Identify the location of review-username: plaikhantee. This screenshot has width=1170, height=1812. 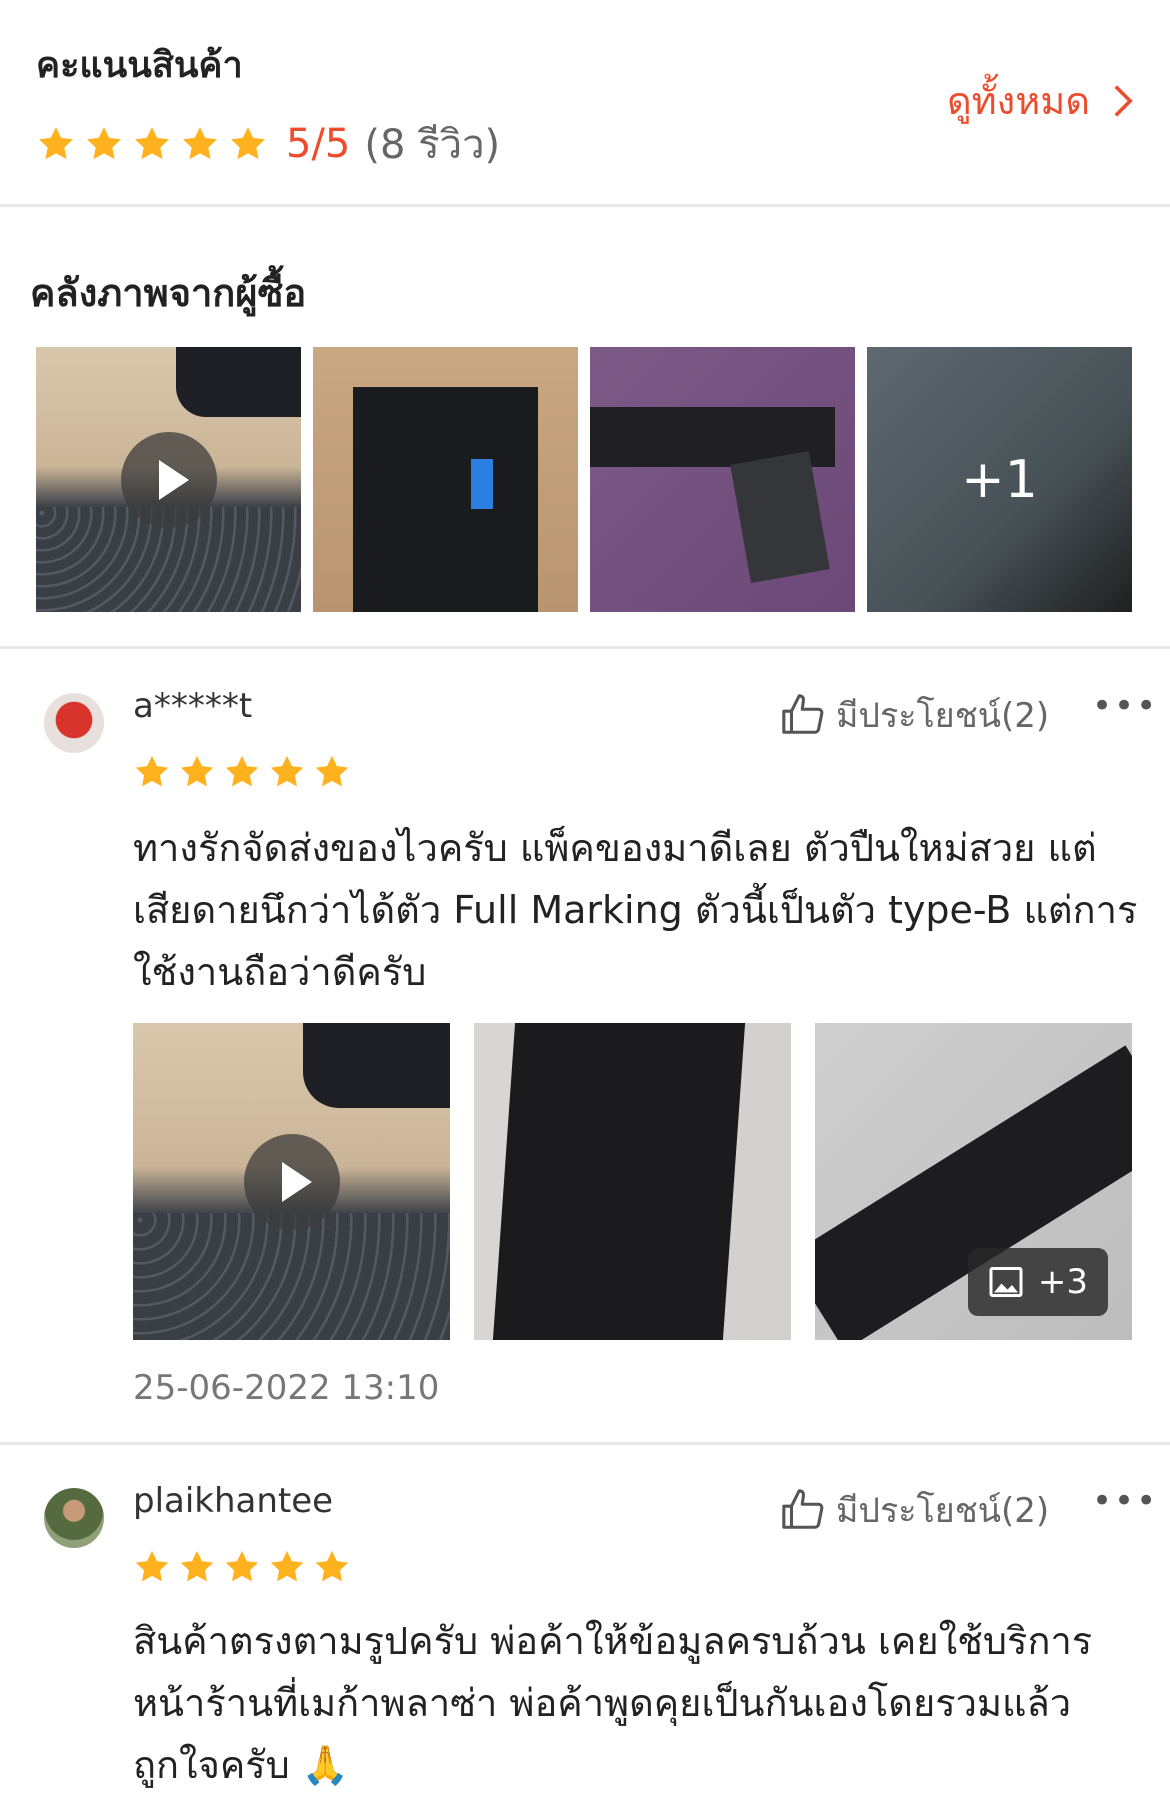
(233, 1501).